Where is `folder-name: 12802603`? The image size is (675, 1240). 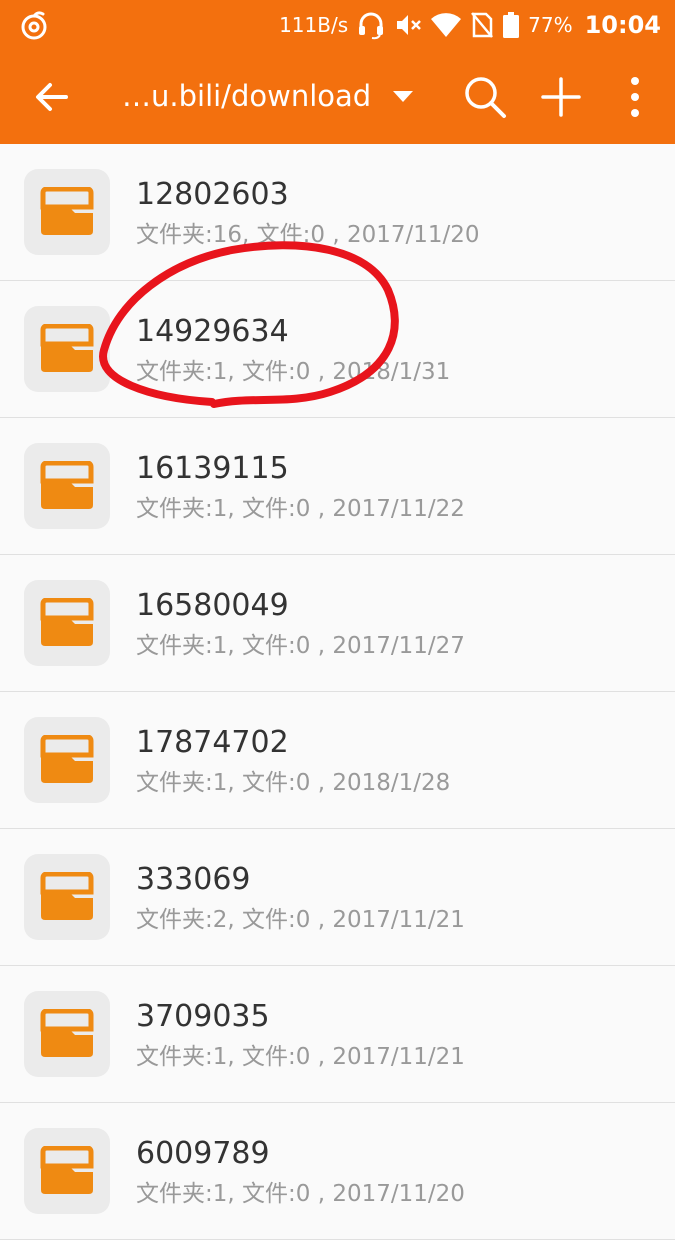 folder-name: 12802603 is located at coordinates (212, 194).